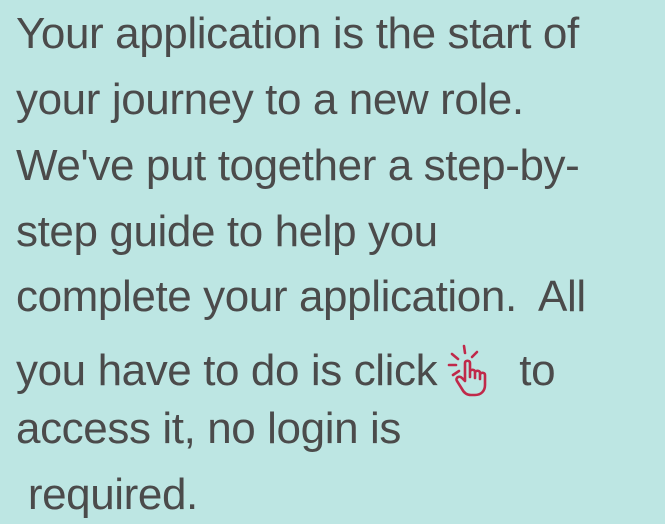 This screenshot has height=524, width=665. What do you see at coordinates (479, 369) in the screenshot?
I see `pointing-hand-click-icon` at bounding box center [479, 369].